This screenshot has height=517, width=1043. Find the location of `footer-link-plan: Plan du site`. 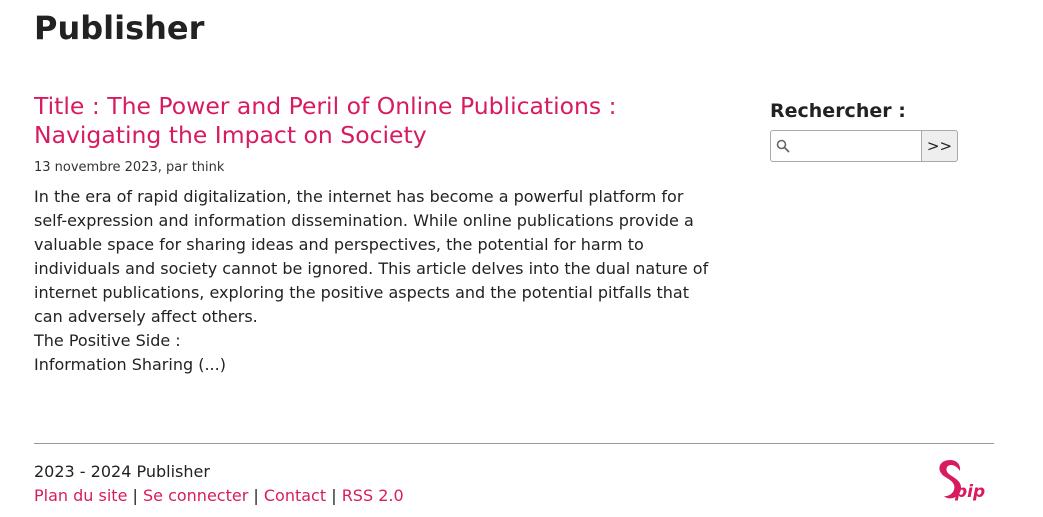

footer-link-plan: Plan du site is located at coordinates (80, 495).